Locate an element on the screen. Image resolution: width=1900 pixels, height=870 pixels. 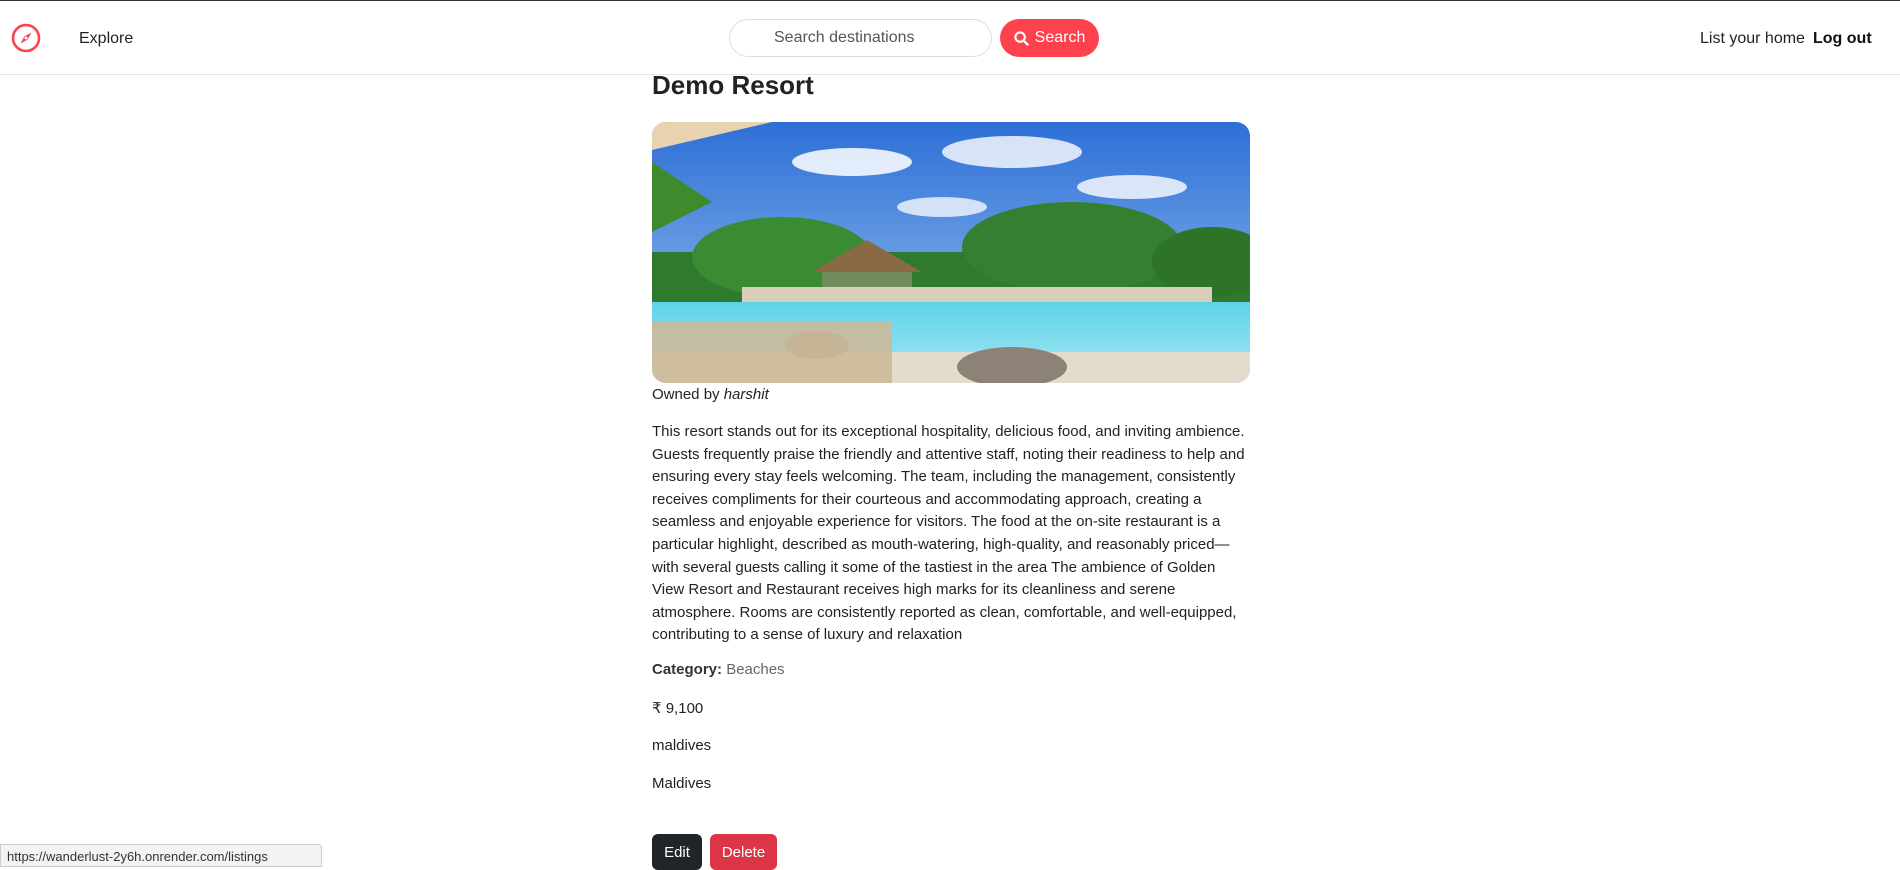
list-your-home-link: List your home is located at coordinates (1752, 39).